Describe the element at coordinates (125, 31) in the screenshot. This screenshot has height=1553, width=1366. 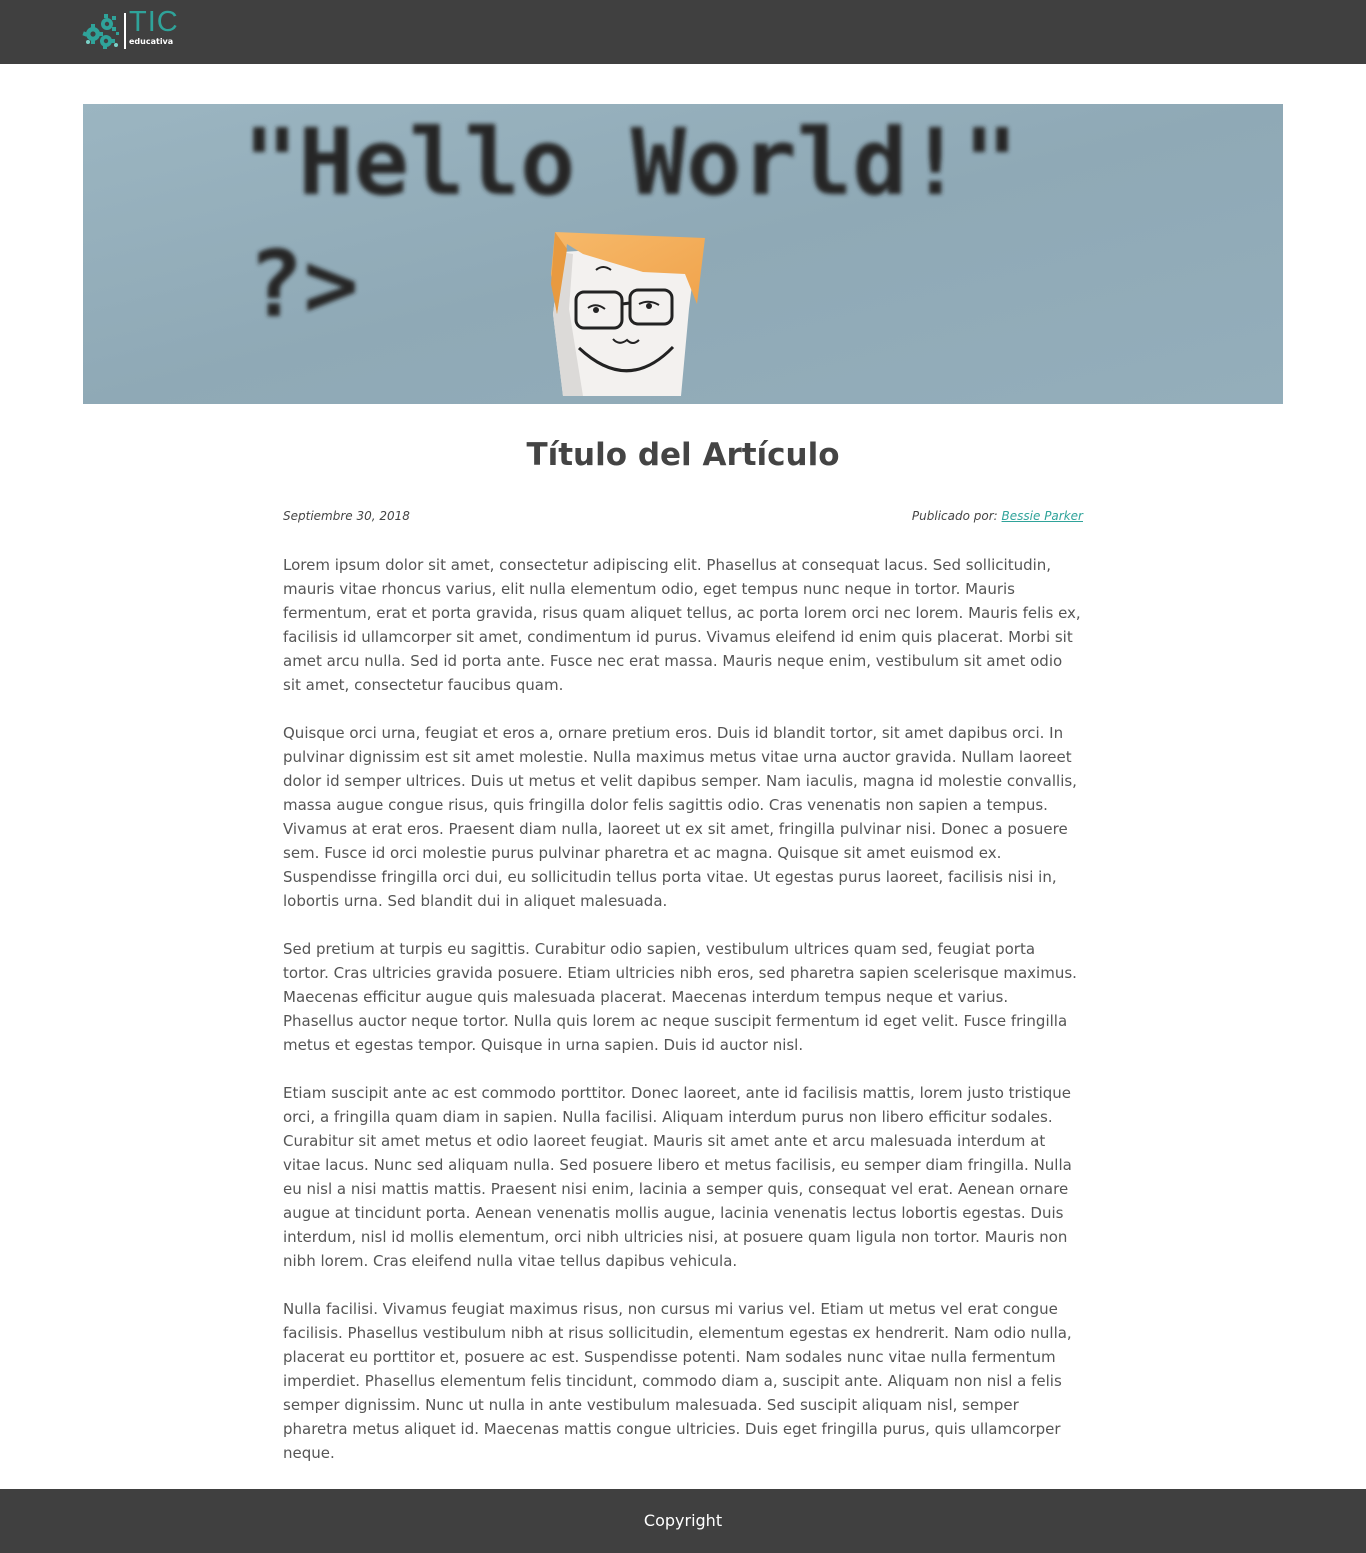
I see `logo-divider` at that location.